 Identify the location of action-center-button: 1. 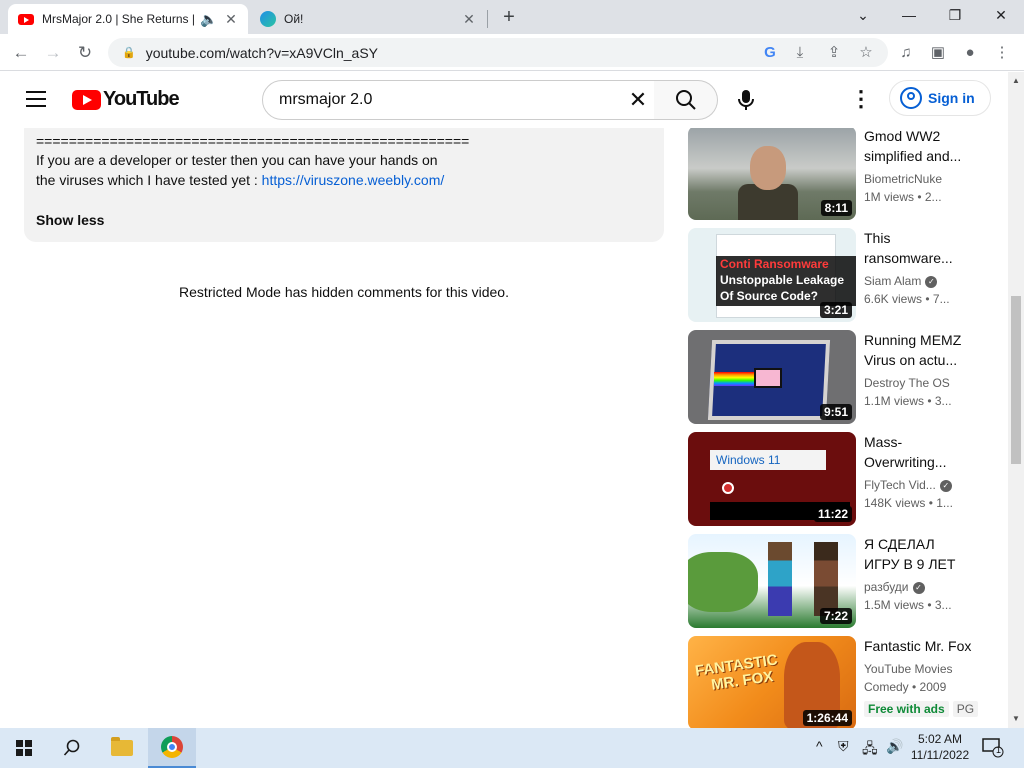
(993, 748).